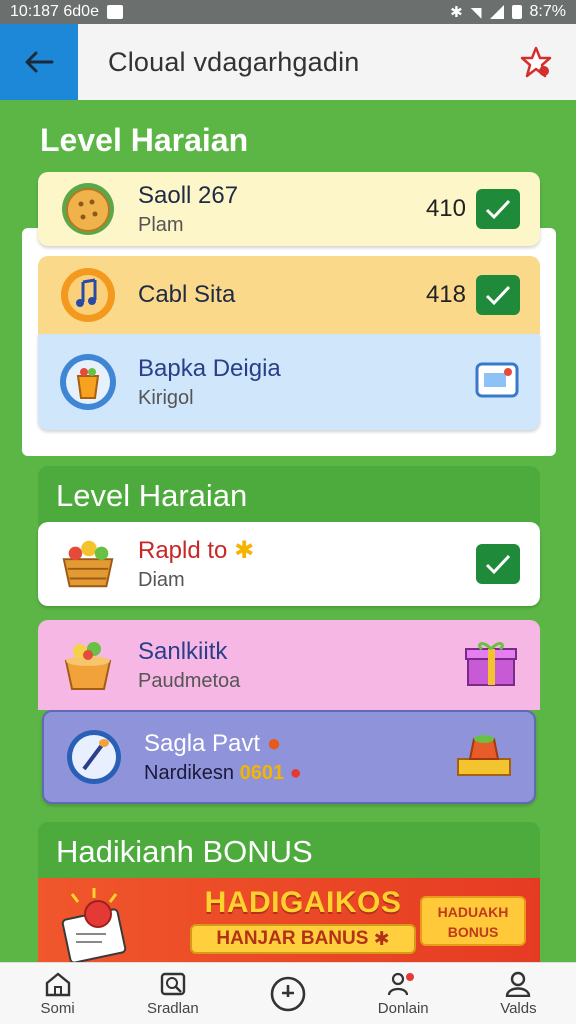 The image size is (576, 1024). Describe the element at coordinates (401, 983) in the screenshot. I see `people-icon` at that location.